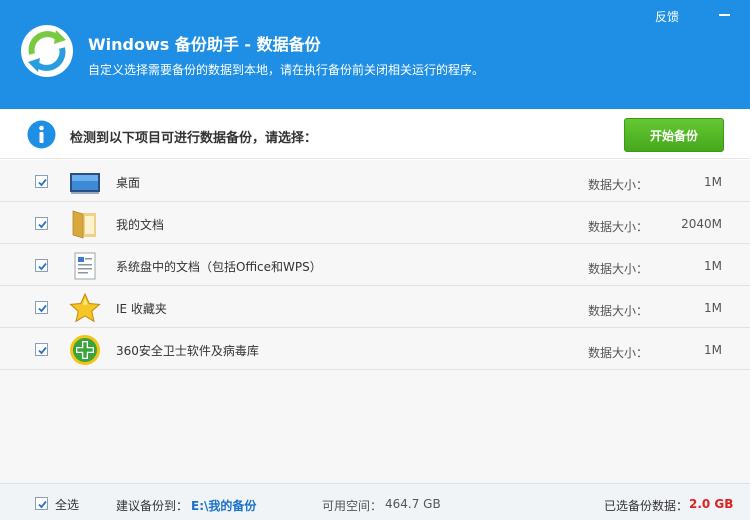 The width and height of the screenshot is (750, 520). What do you see at coordinates (674, 135) in the screenshot?
I see `start-backup-button: 开始备份` at bounding box center [674, 135].